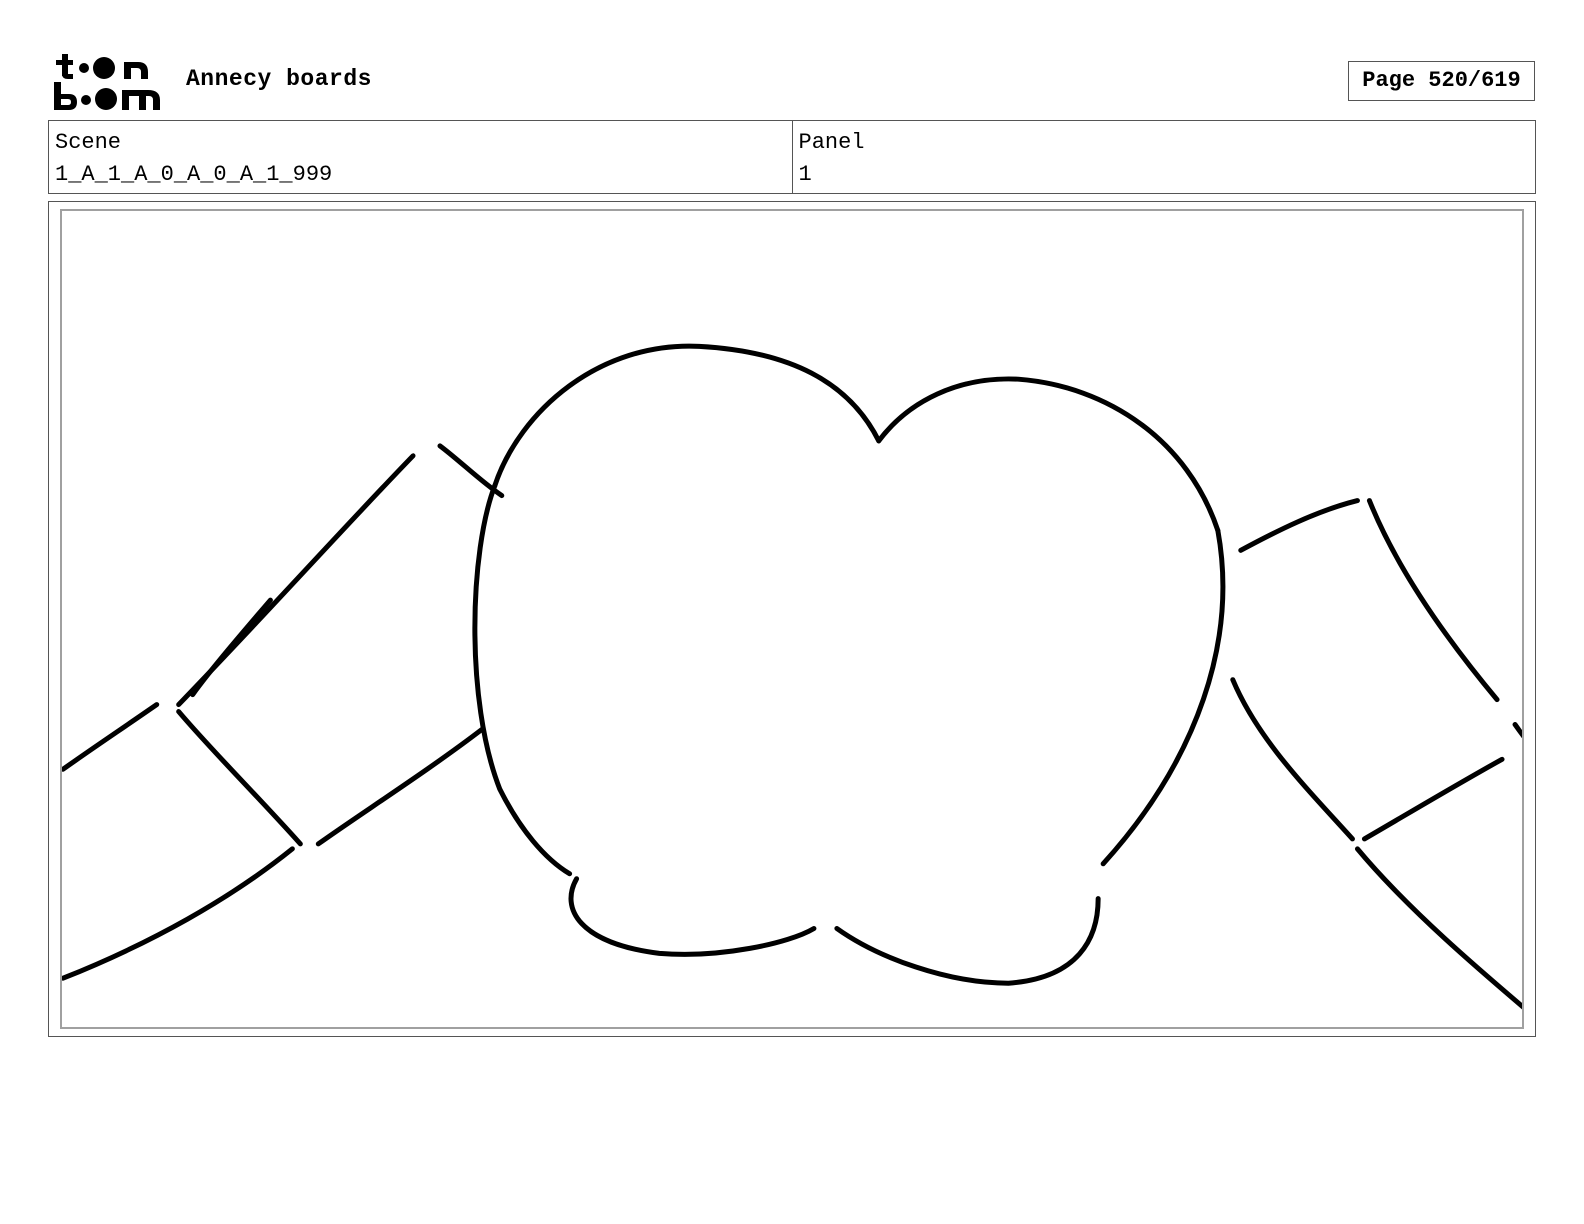  I want to click on sketch-left-beam-bottom, so click(178, 913).